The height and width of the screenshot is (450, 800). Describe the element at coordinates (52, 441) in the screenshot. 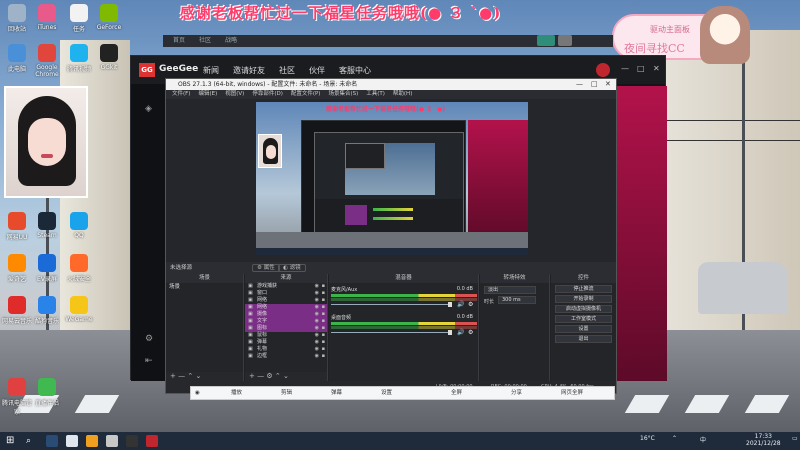

I see `steam-taskbar-icon` at that location.